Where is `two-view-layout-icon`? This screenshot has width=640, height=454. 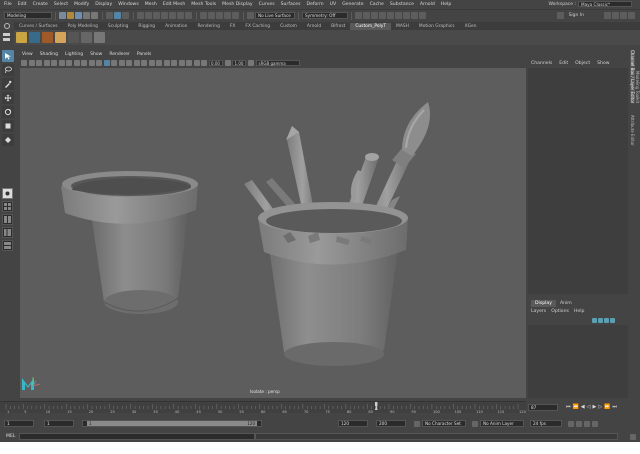 two-view-layout-icon is located at coordinates (7, 219).